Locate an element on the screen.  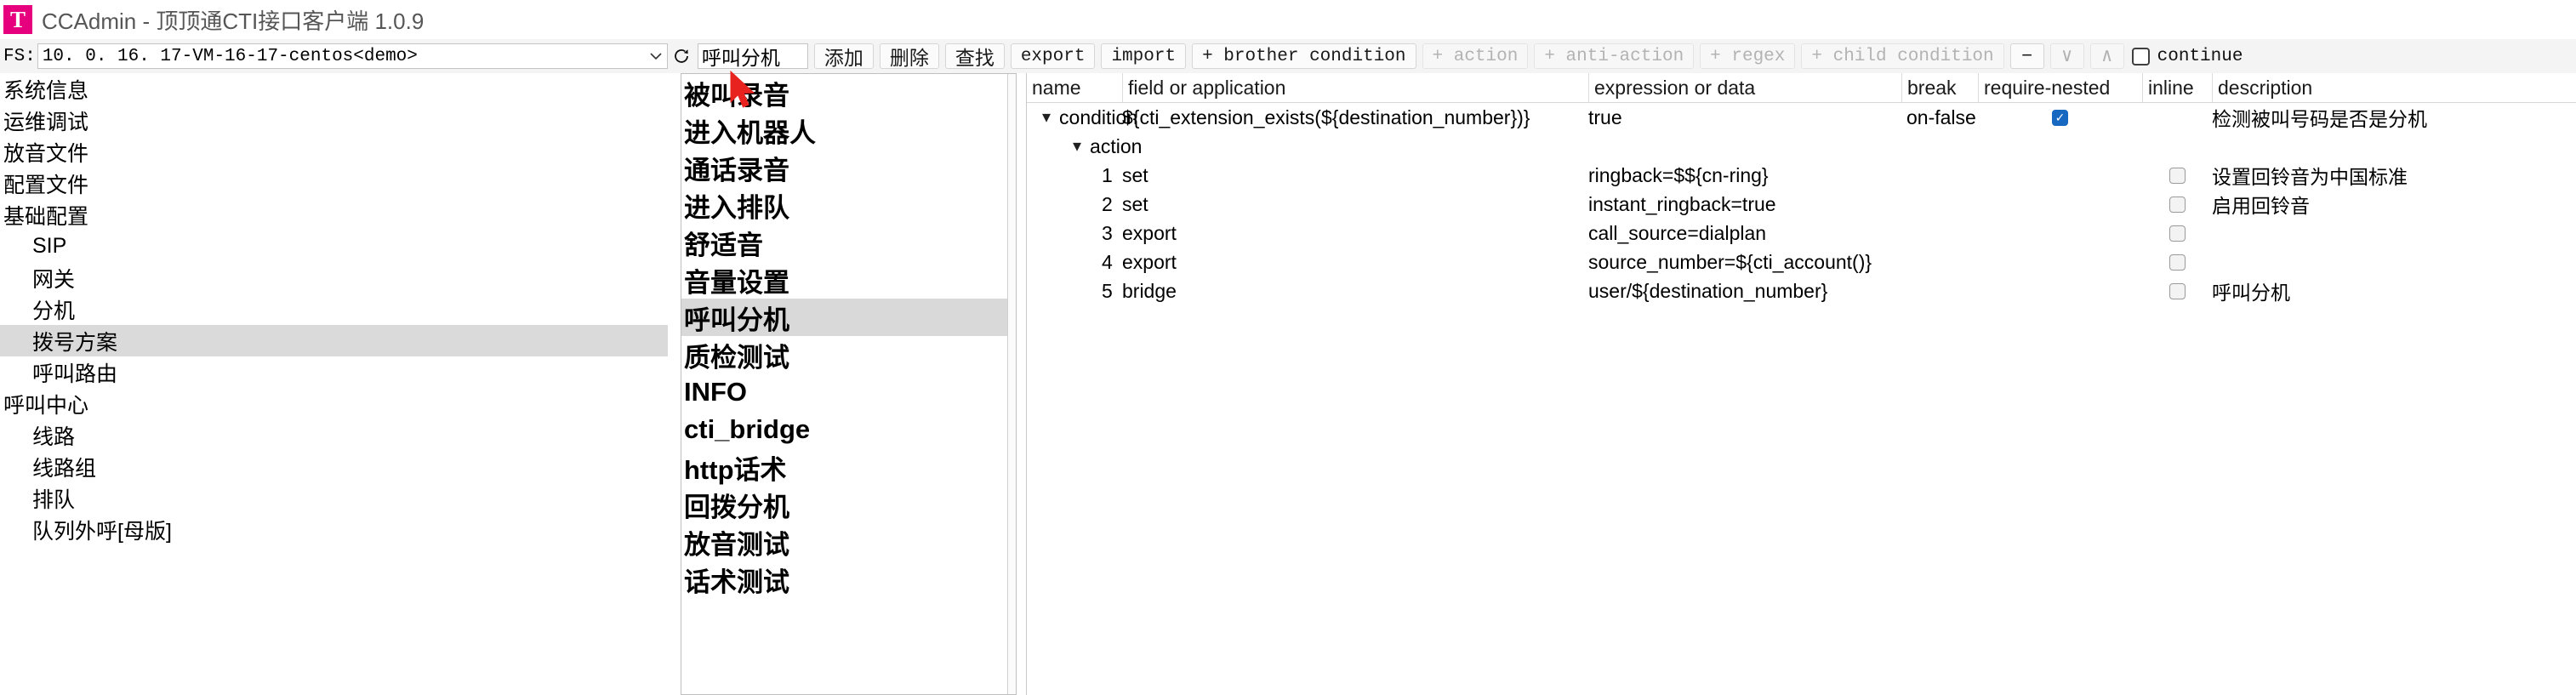
export-button: export is located at coordinates (1053, 56).